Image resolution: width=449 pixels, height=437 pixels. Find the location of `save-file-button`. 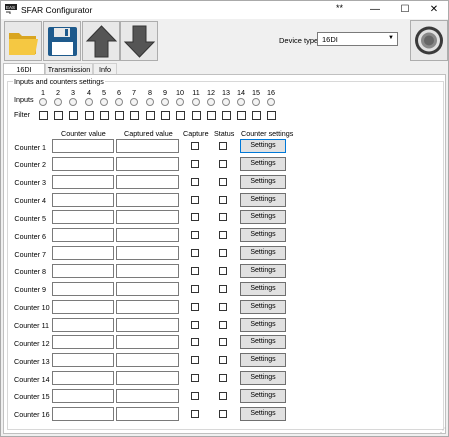

save-file-button is located at coordinates (62, 41).